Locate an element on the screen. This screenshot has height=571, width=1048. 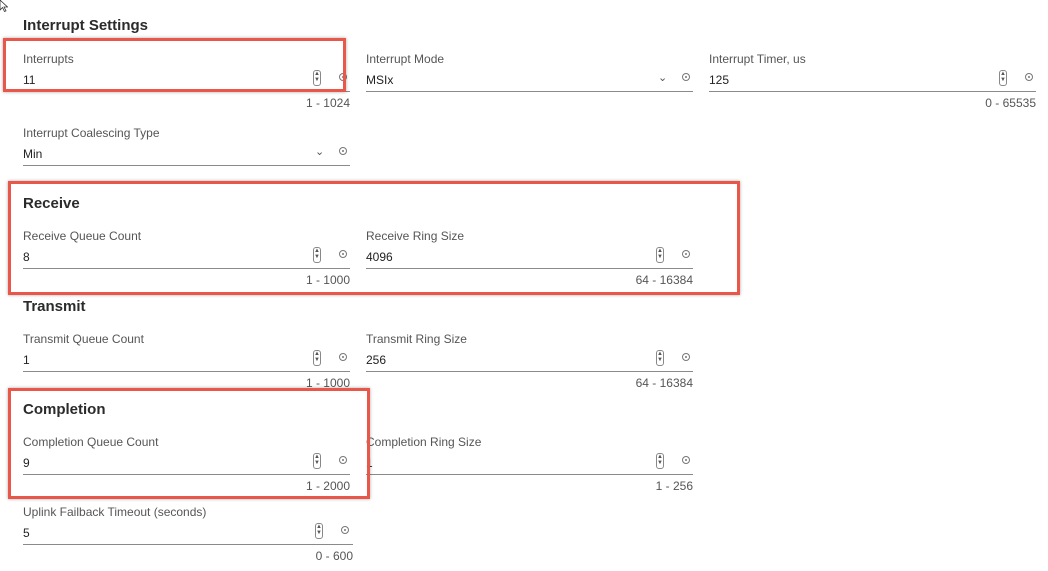
highlight-box-interrupts is located at coordinates (174, 65).